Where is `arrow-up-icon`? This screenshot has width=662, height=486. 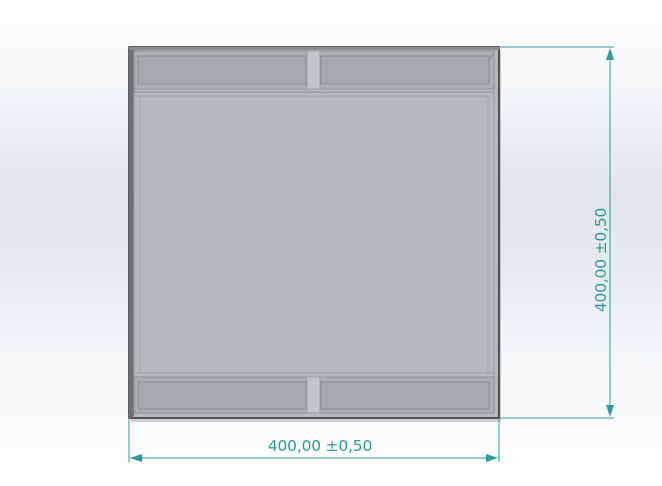 arrow-up-icon is located at coordinates (610, 54).